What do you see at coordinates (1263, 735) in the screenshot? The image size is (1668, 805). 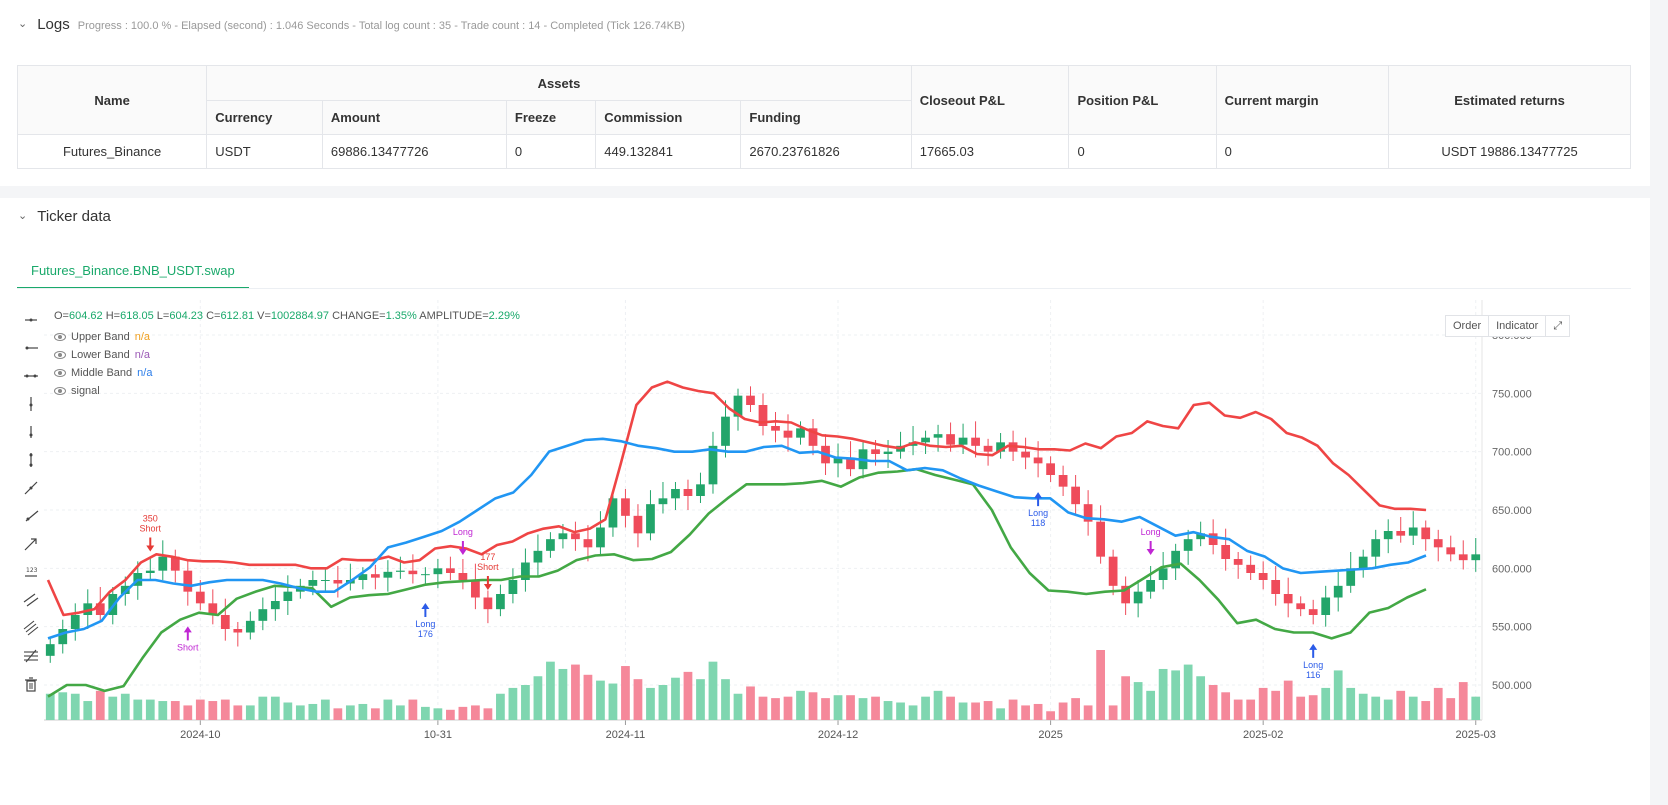 I see `x-tick-label: 2025-02` at bounding box center [1263, 735].